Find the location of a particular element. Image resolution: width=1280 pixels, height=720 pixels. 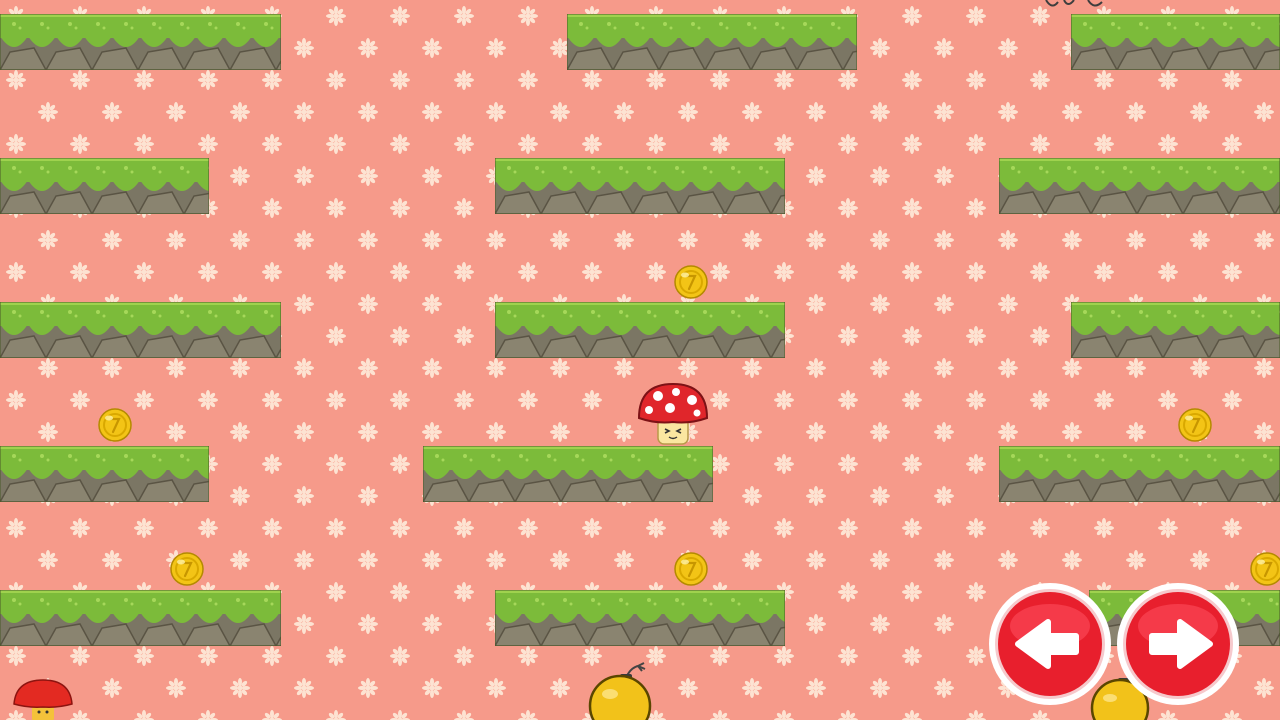

mushroom-player-icon is located at coordinates (673, 413).